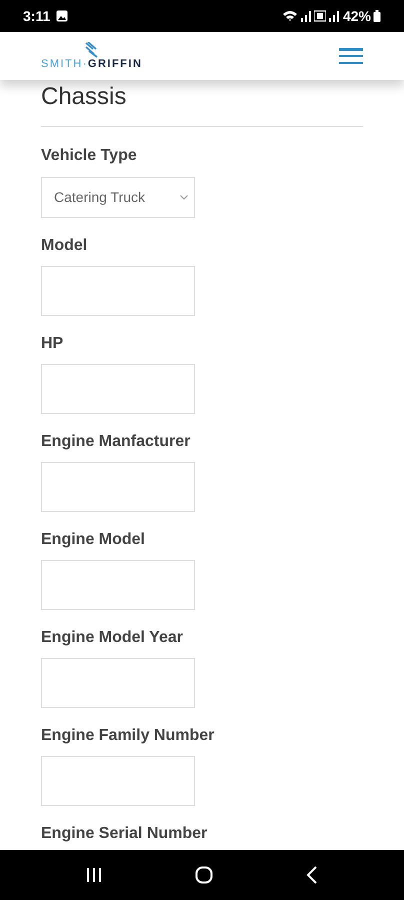 The width and height of the screenshot is (404, 900). I want to click on vehicle-type-dropdown: Catering Truck, so click(118, 197).